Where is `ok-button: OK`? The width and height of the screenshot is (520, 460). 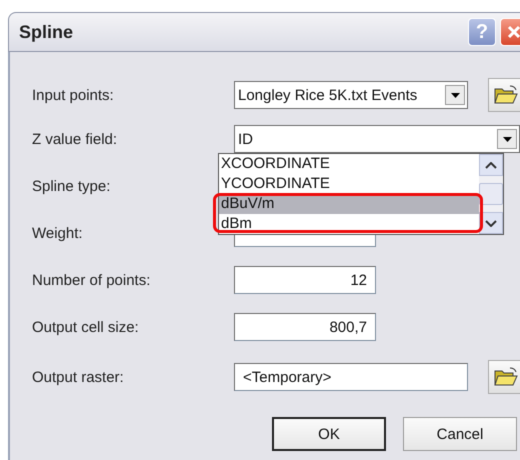
ok-button: OK is located at coordinates (329, 434).